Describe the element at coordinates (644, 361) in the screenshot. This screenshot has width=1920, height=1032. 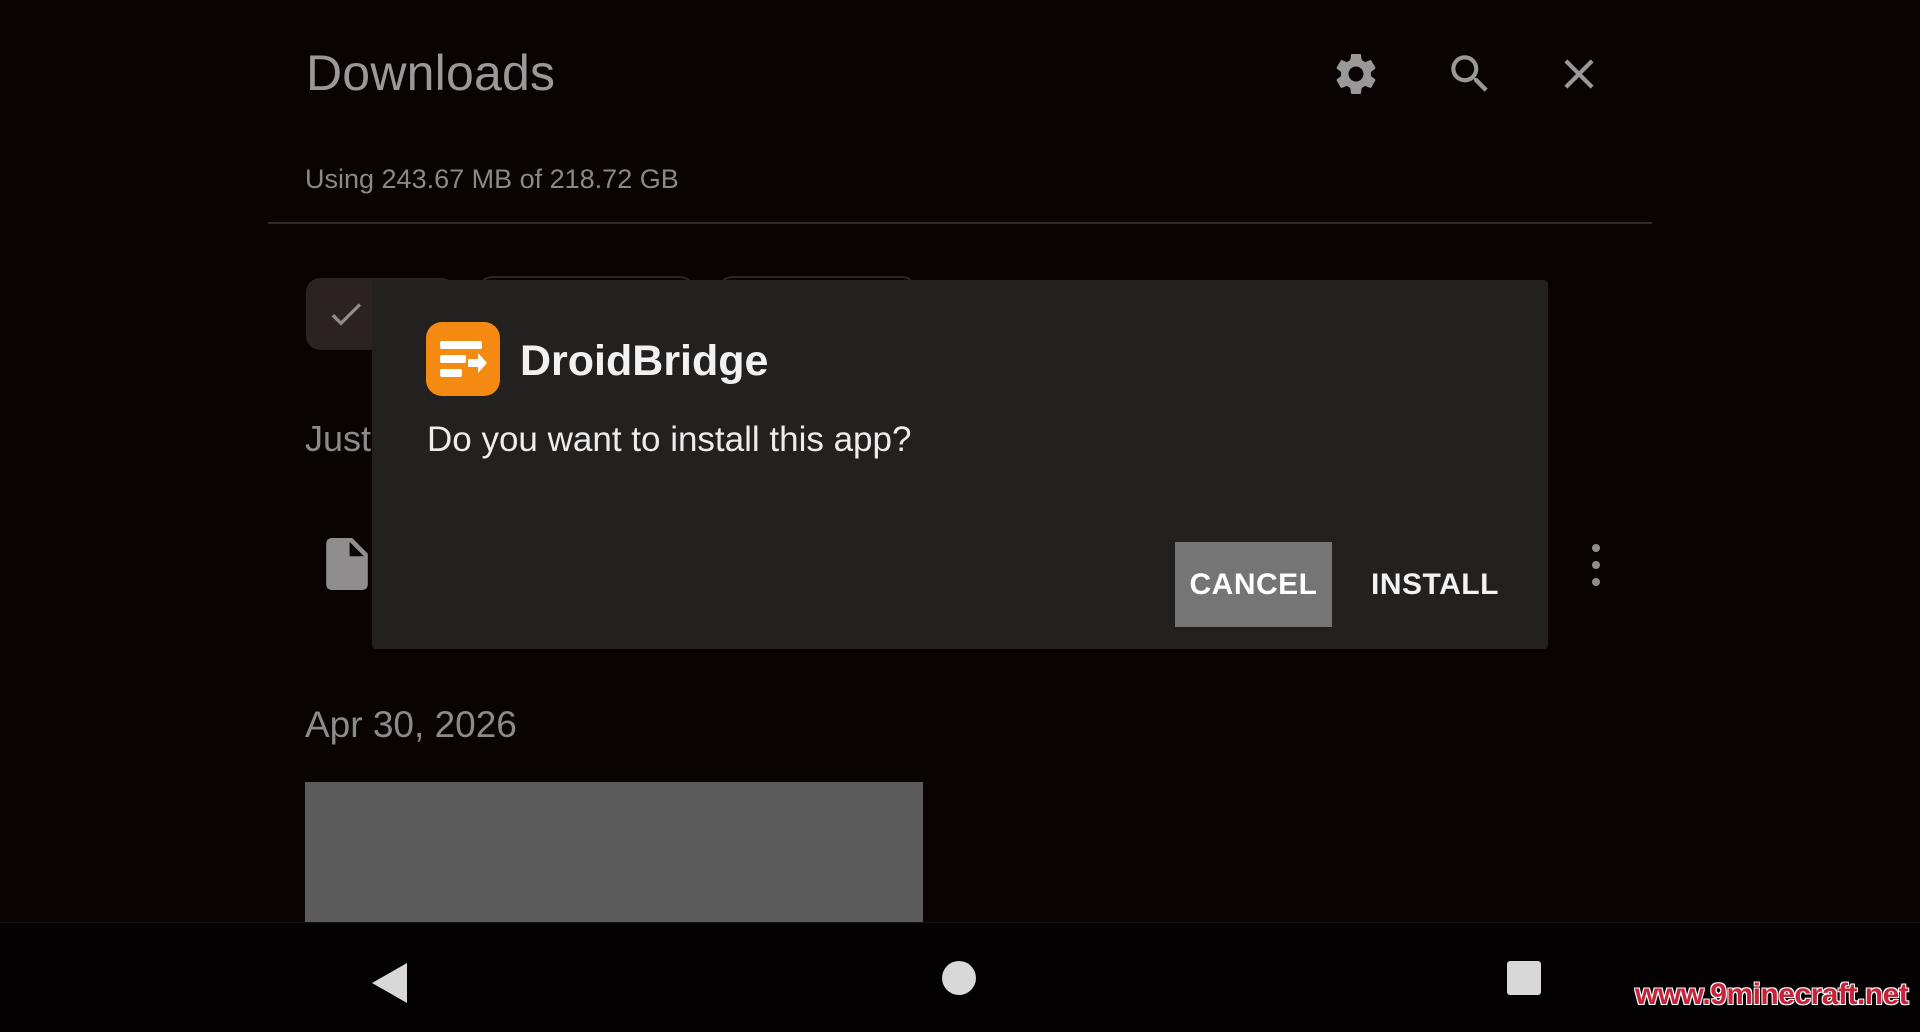
I see `dialog-app-name: DroidBridge` at that location.